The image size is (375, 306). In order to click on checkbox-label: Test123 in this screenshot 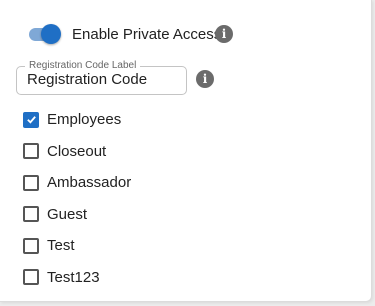, I will do `click(73, 277)`.